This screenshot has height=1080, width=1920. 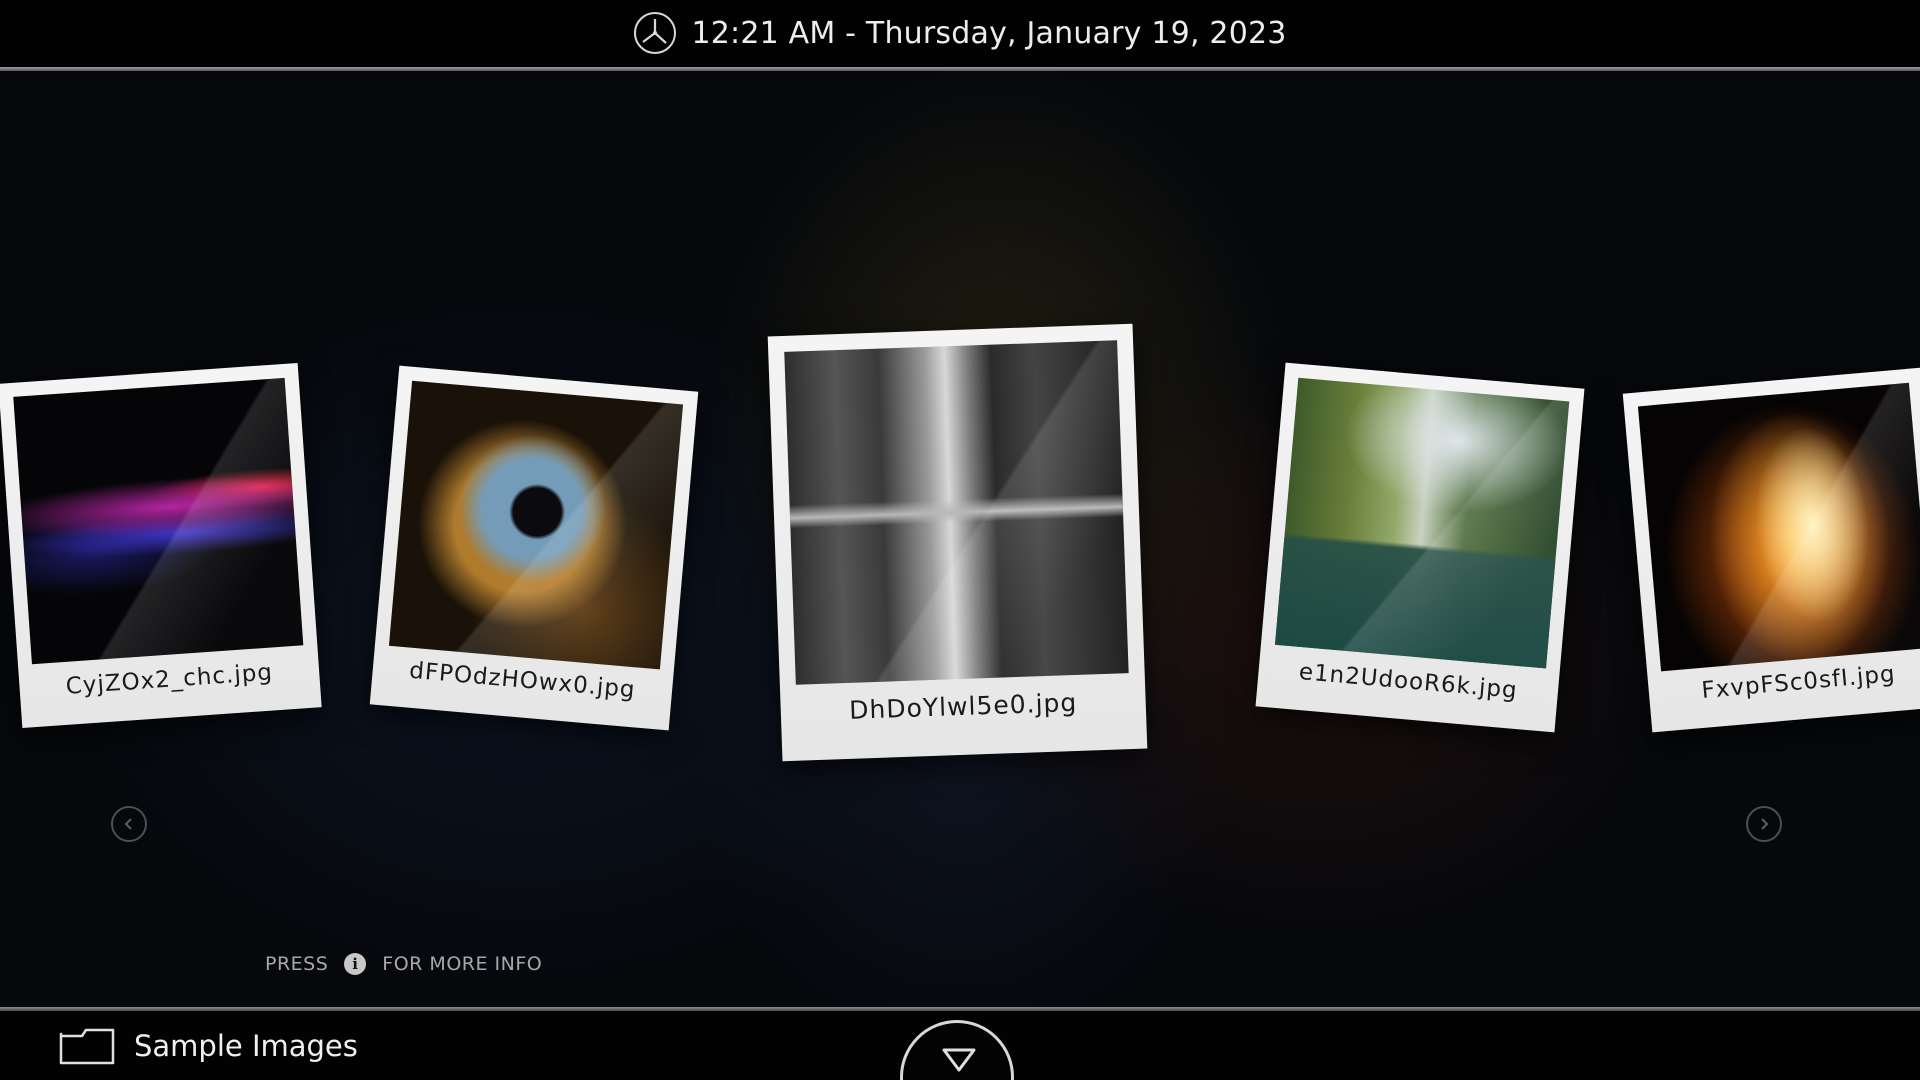 I want to click on photo-card-selected: DhDoYlwl5e0.jpg, so click(x=957, y=542).